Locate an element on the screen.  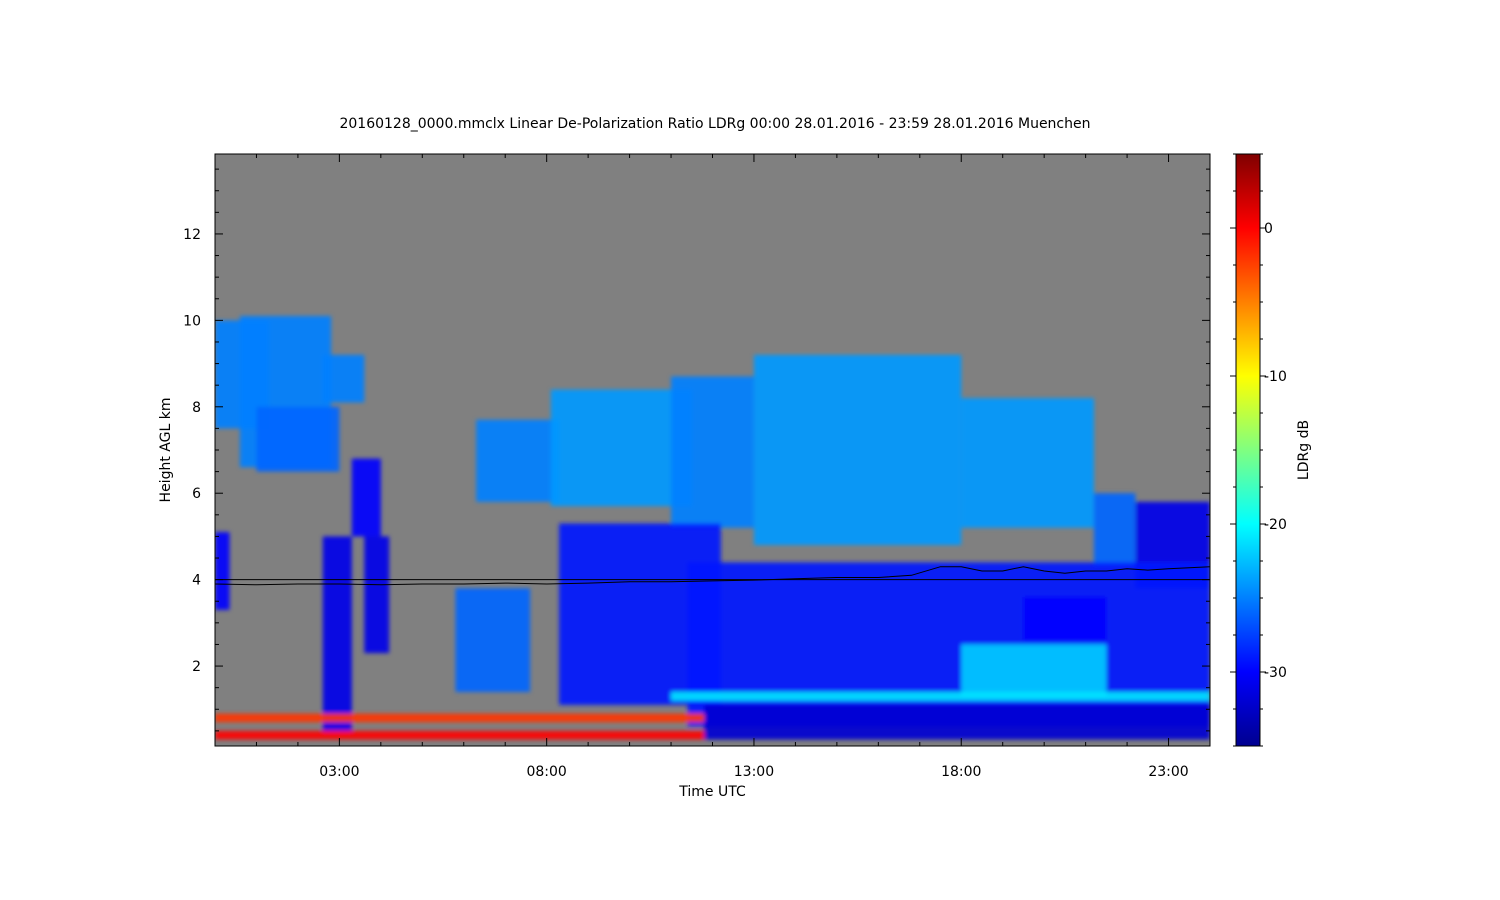
colorbar-label: LDRg dB is located at coordinates (1304, 450).